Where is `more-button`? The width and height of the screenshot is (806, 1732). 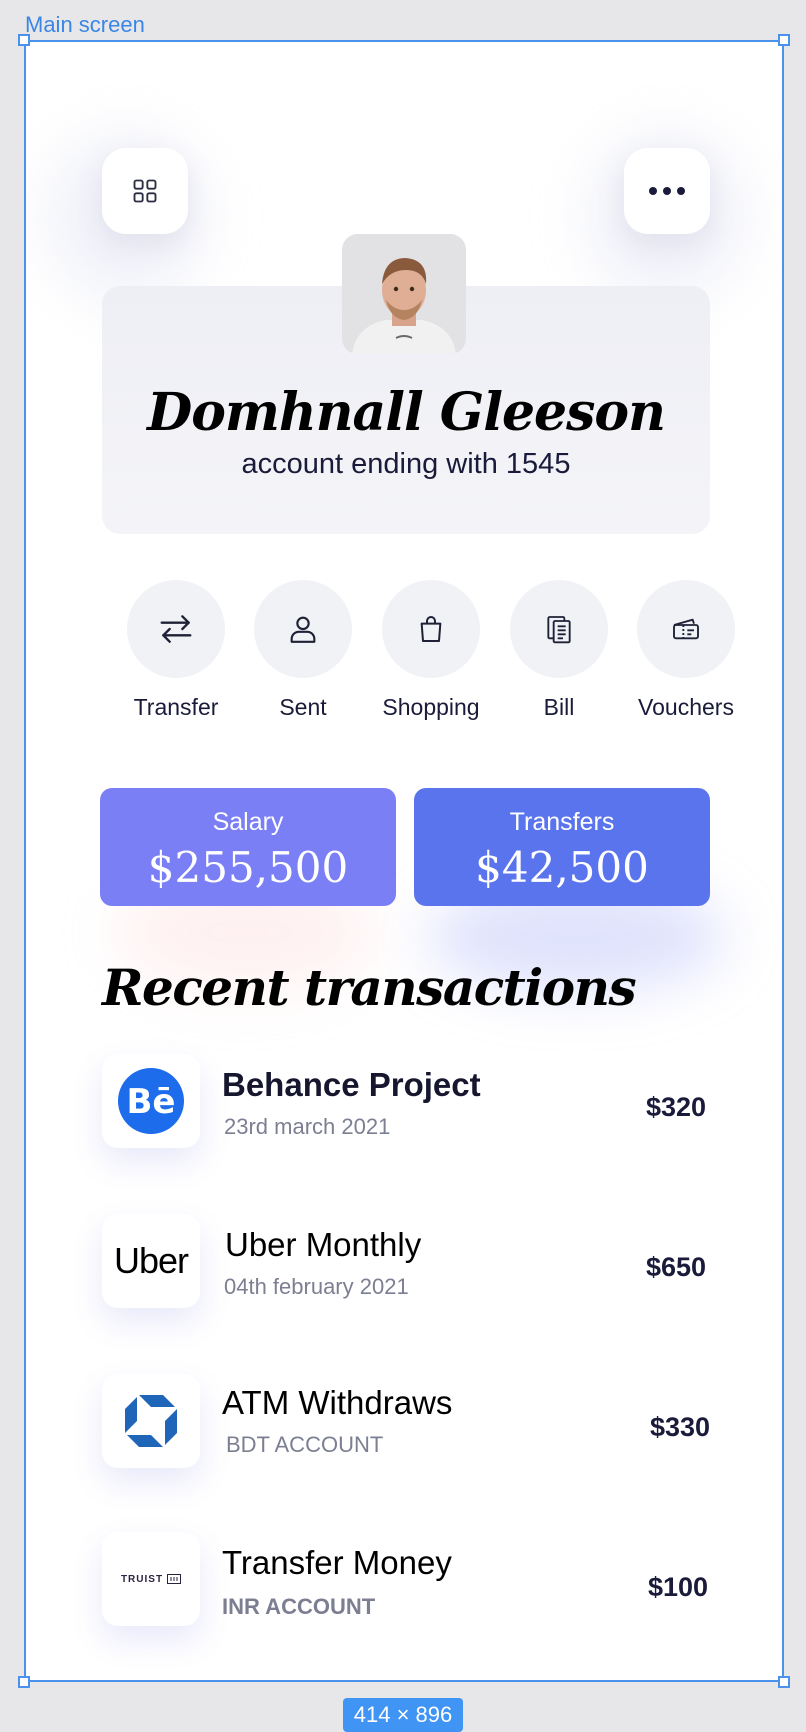 more-button is located at coordinates (667, 191).